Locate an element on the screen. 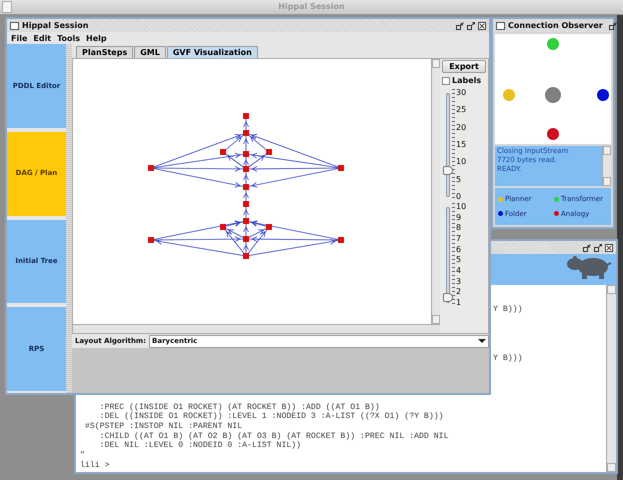 The image size is (623, 480). tick-label: 3 is located at coordinates (459, 282).